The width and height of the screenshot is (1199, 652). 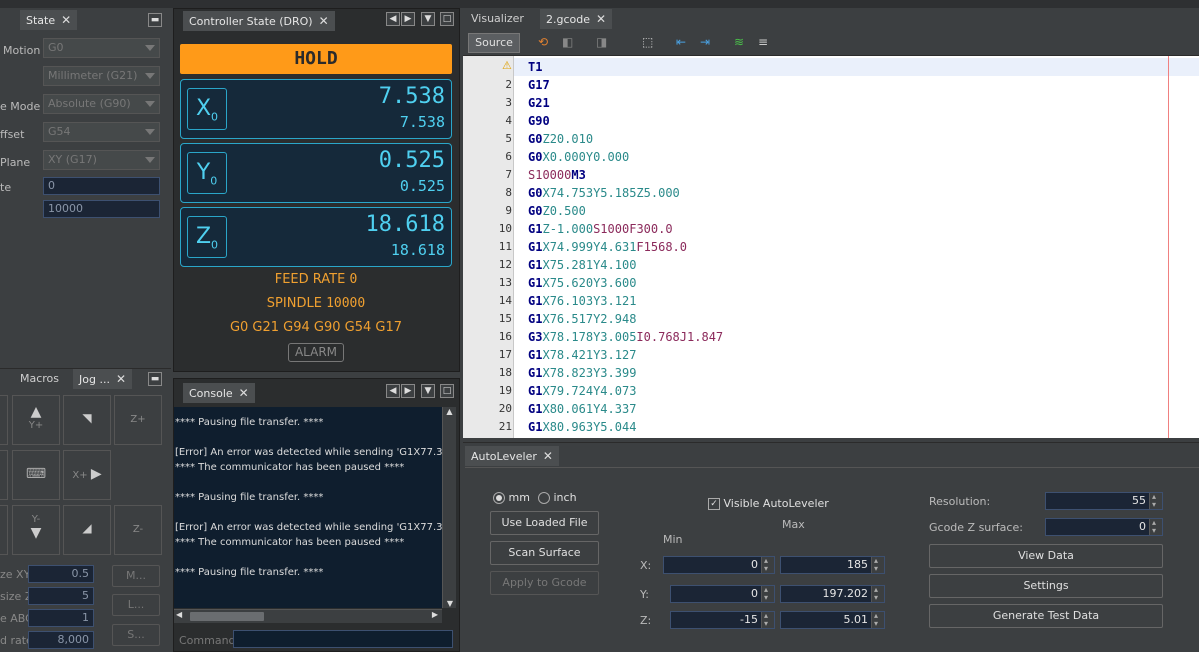 What do you see at coordinates (259, 21) in the screenshot?
I see `tab-dro: Controller State (DRO) ✕` at bounding box center [259, 21].